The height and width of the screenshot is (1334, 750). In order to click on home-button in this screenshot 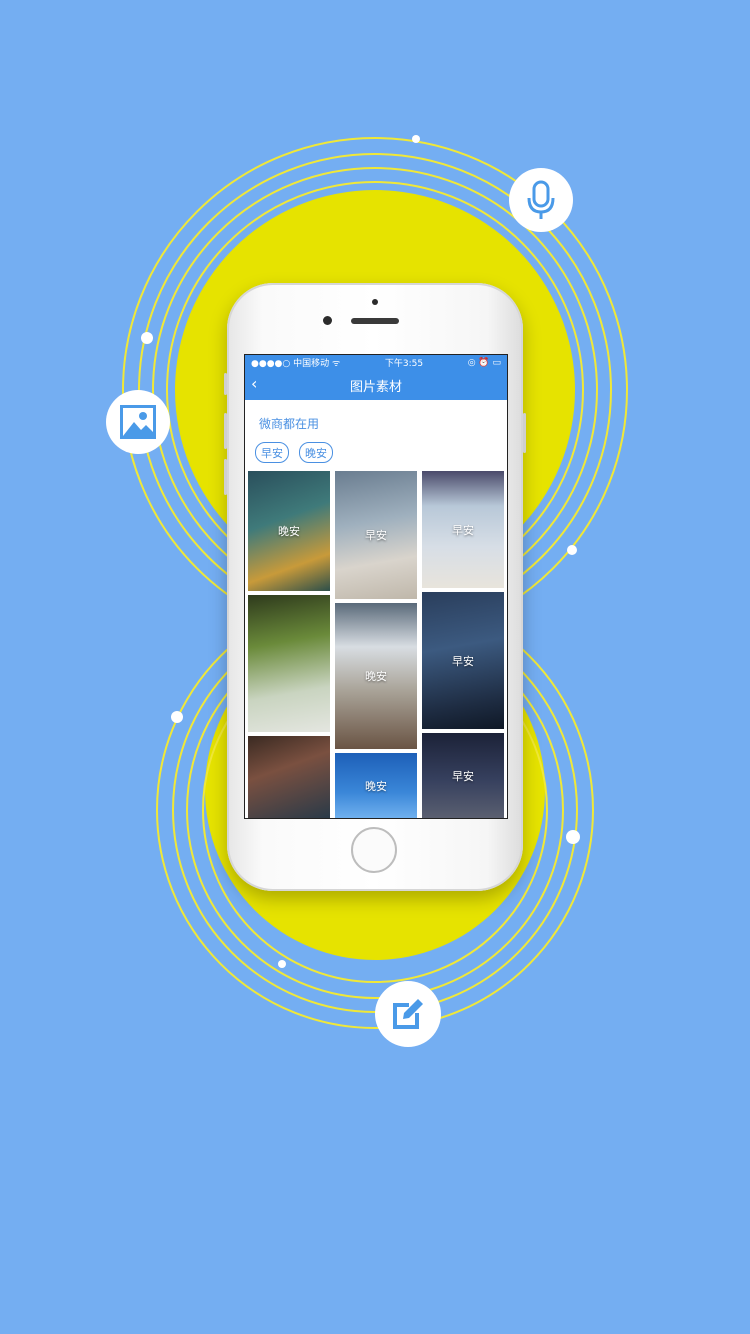, I will do `click(374, 850)`.